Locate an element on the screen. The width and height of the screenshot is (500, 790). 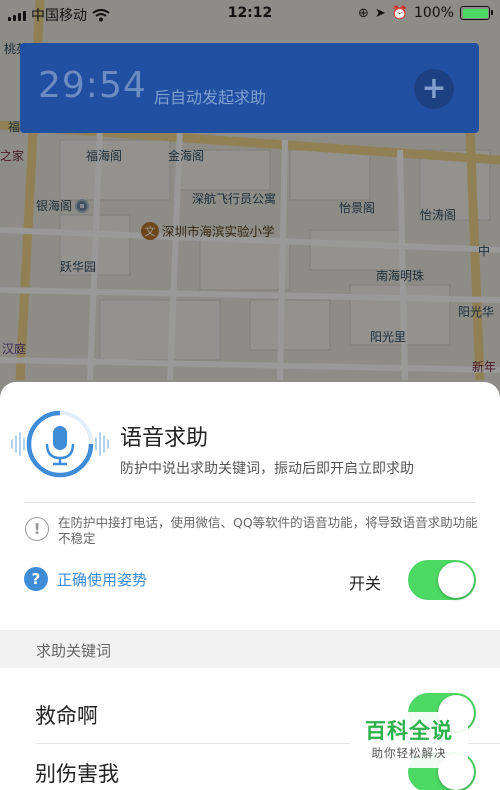
alarm-icon: ⏰ is located at coordinates (399, 13).